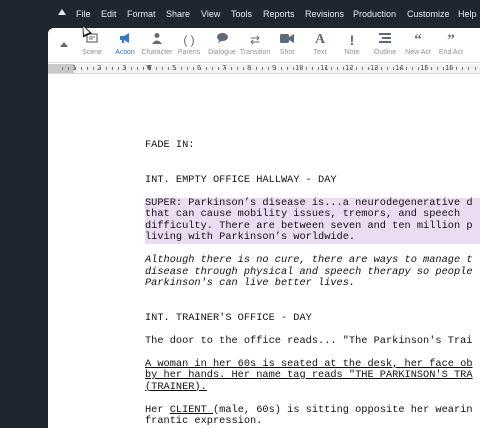 Image resolution: width=480 pixels, height=428 pixels. What do you see at coordinates (385, 43) in the screenshot?
I see `tool-outline: Outline` at bounding box center [385, 43].